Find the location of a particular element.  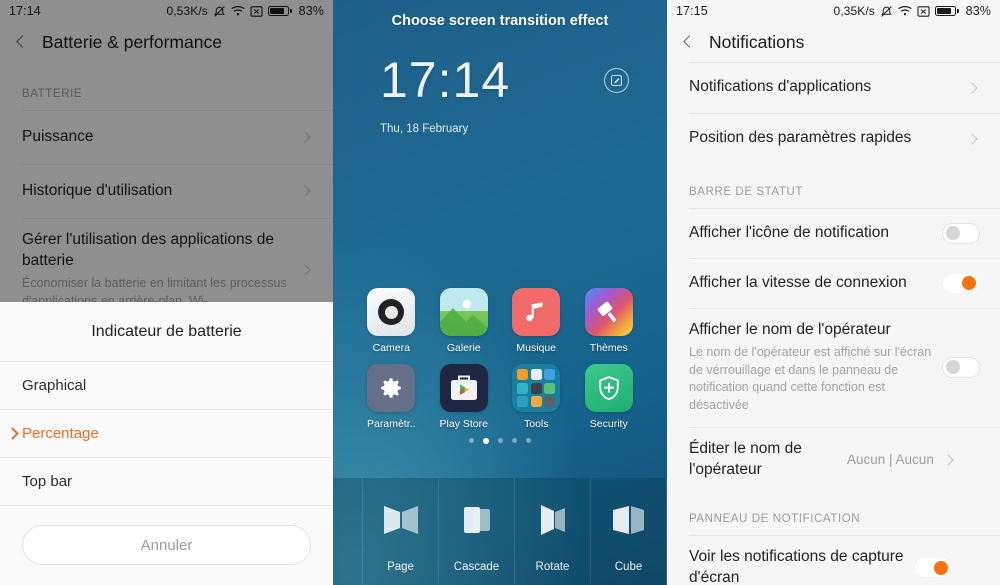

dialog-title: Indicateur de batterie is located at coordinates (166, 331).